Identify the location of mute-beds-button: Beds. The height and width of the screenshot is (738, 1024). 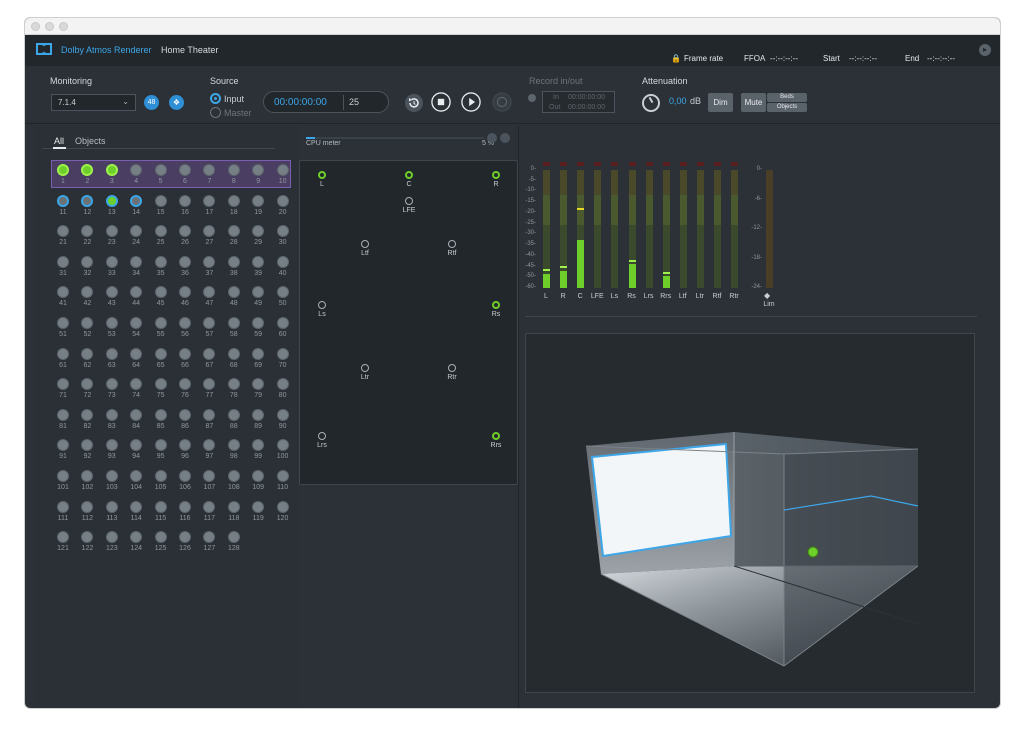
(787, 97).